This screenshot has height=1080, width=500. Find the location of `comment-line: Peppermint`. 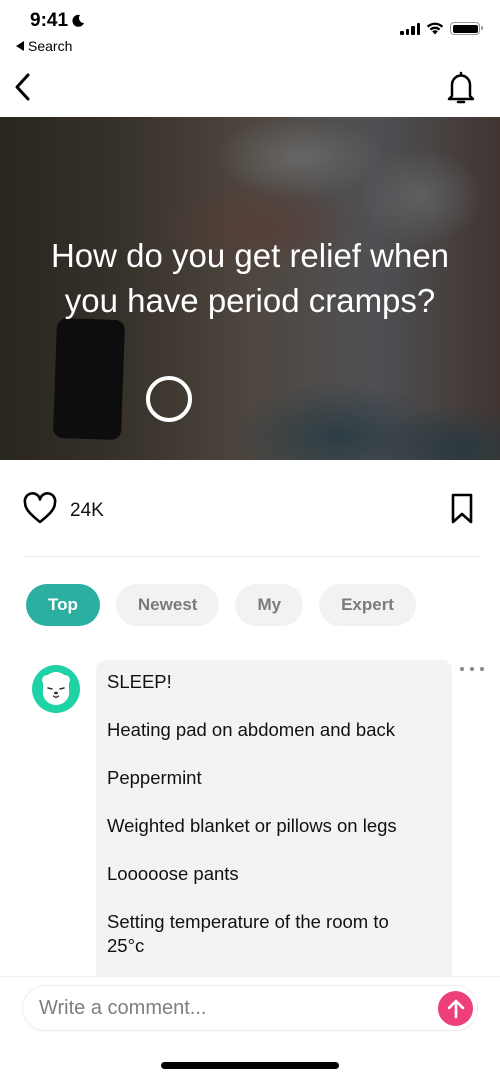

comment-line: Peppermint is located at coordinates (154, 777).